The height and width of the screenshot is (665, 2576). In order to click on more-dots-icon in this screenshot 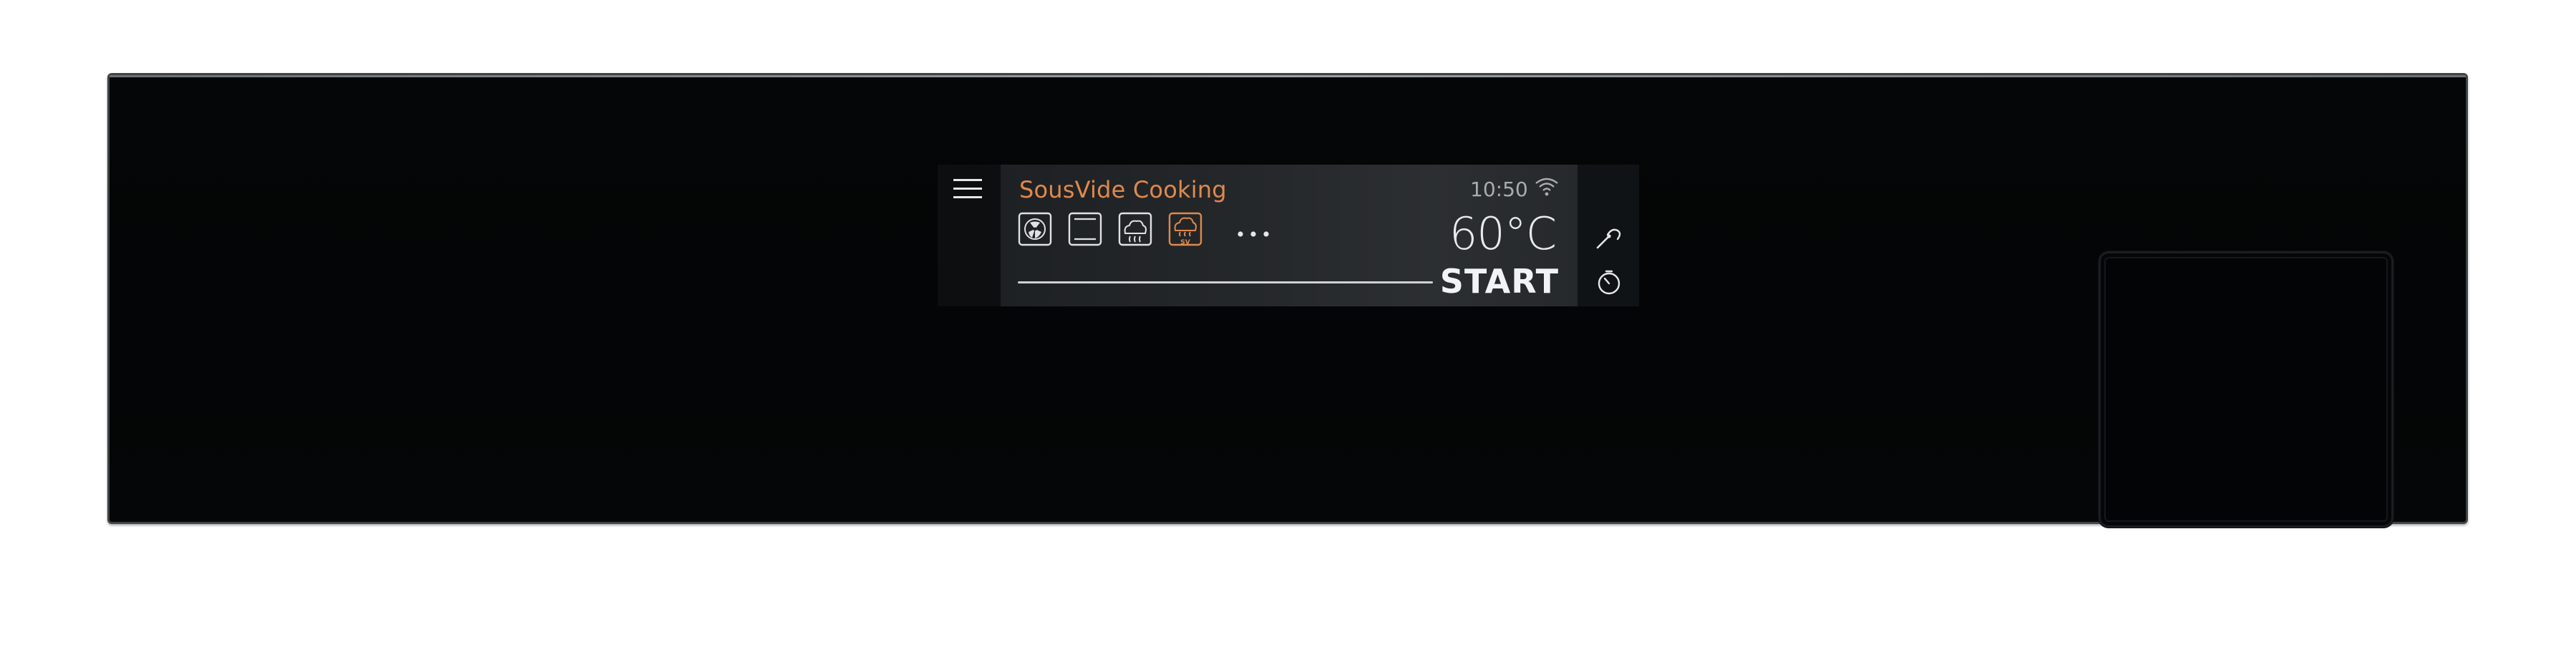, I will do `click(1253, 234)`.